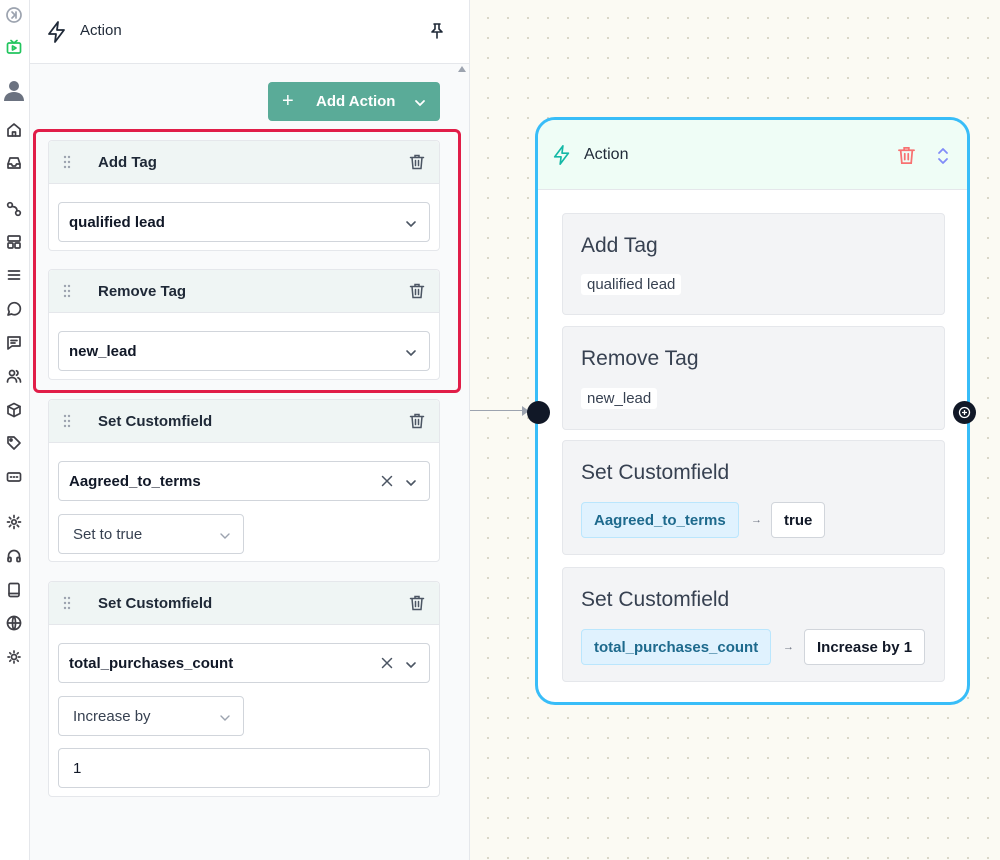 This screenshot has height=860, width=1000. I want to click on home-icon, so click(14, 130).